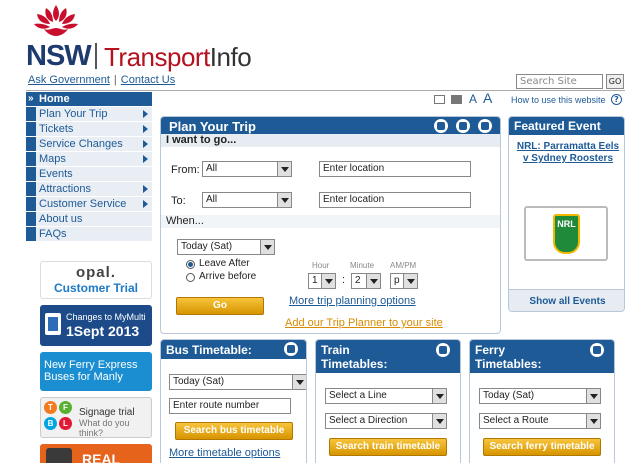 This screenshot has height=463, width=637. What do you see at coordinates (104, 428) in the screenshot?
I see `signage-line2: What do you think?` at bounding box center [104, 428].